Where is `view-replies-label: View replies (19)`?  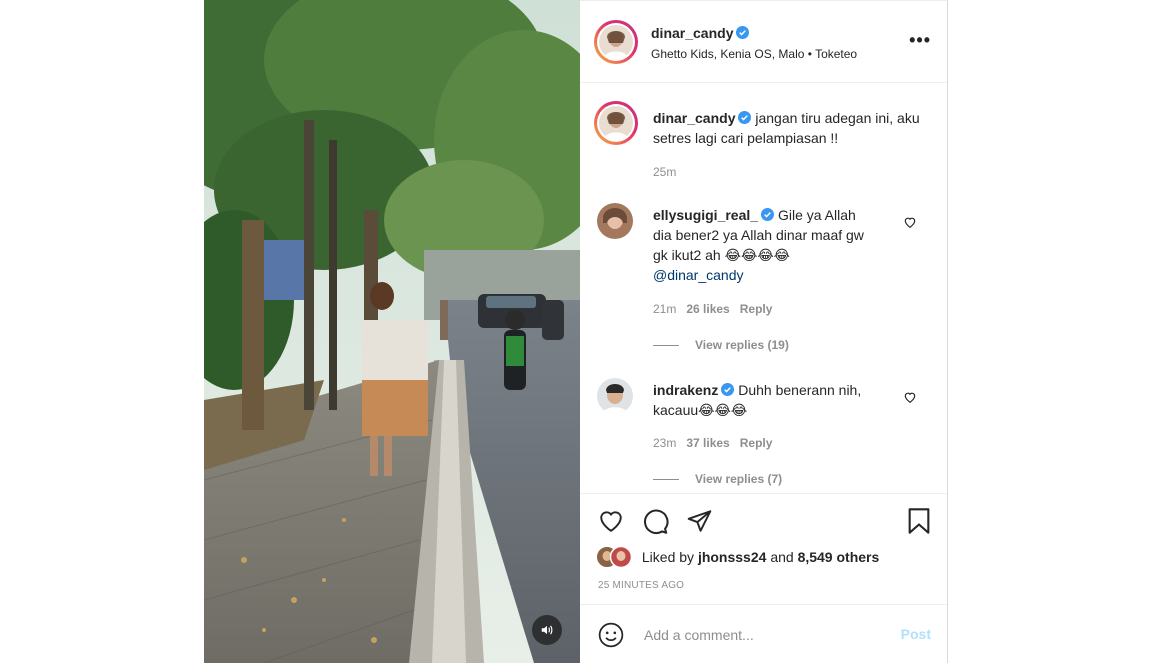
view-replies-label: View replies (19) is located at coordinates (742, 345).